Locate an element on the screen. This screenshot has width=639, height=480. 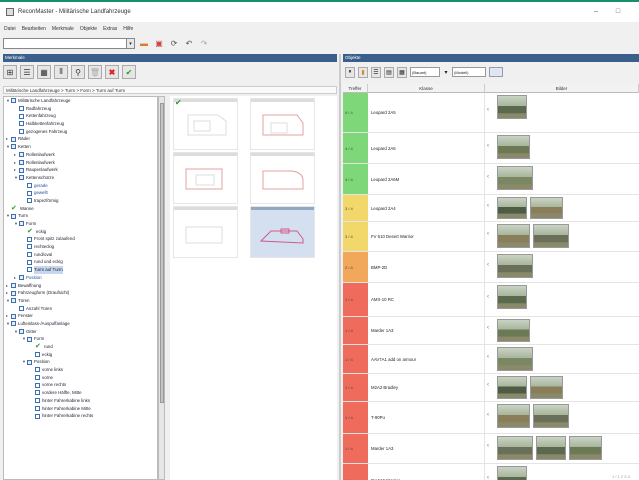
tree-item: Radfahrzeug is located at coordinates (80, 109).